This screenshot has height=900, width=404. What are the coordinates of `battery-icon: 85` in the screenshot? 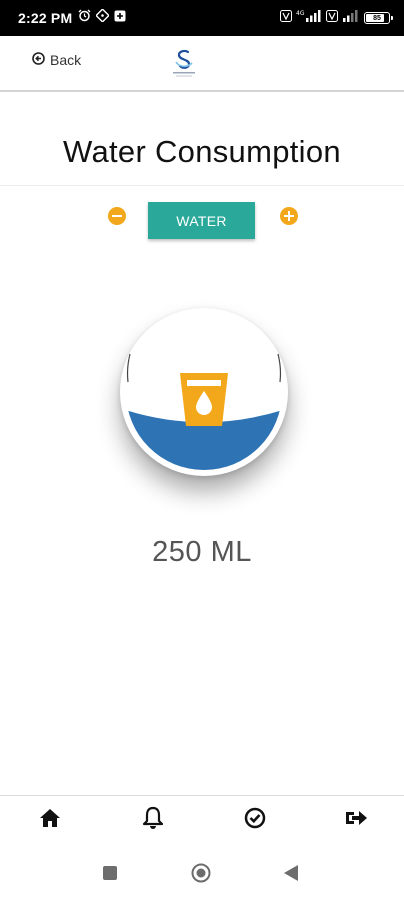 It's located at (378, 18).